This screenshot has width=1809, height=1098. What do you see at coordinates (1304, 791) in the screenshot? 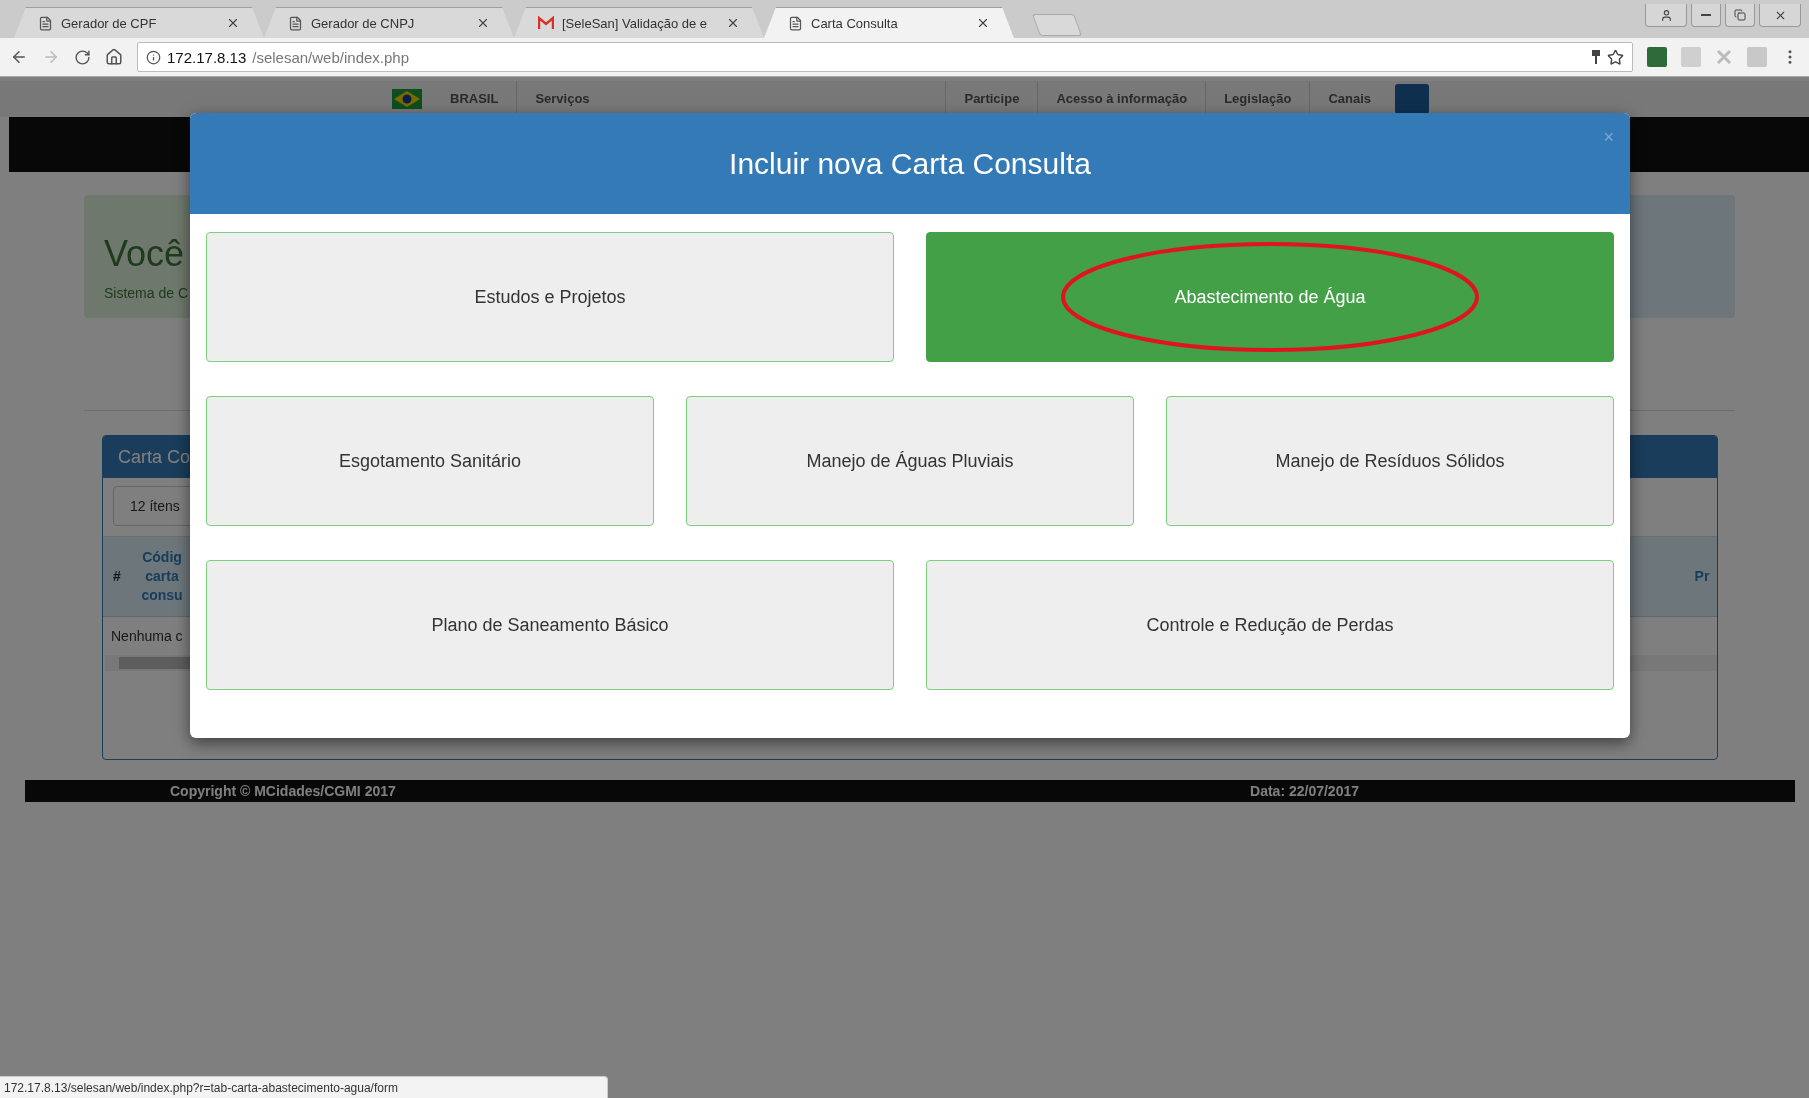
I see `date-text: Data: 22/07/2017` at bounding box center [1304, 791].